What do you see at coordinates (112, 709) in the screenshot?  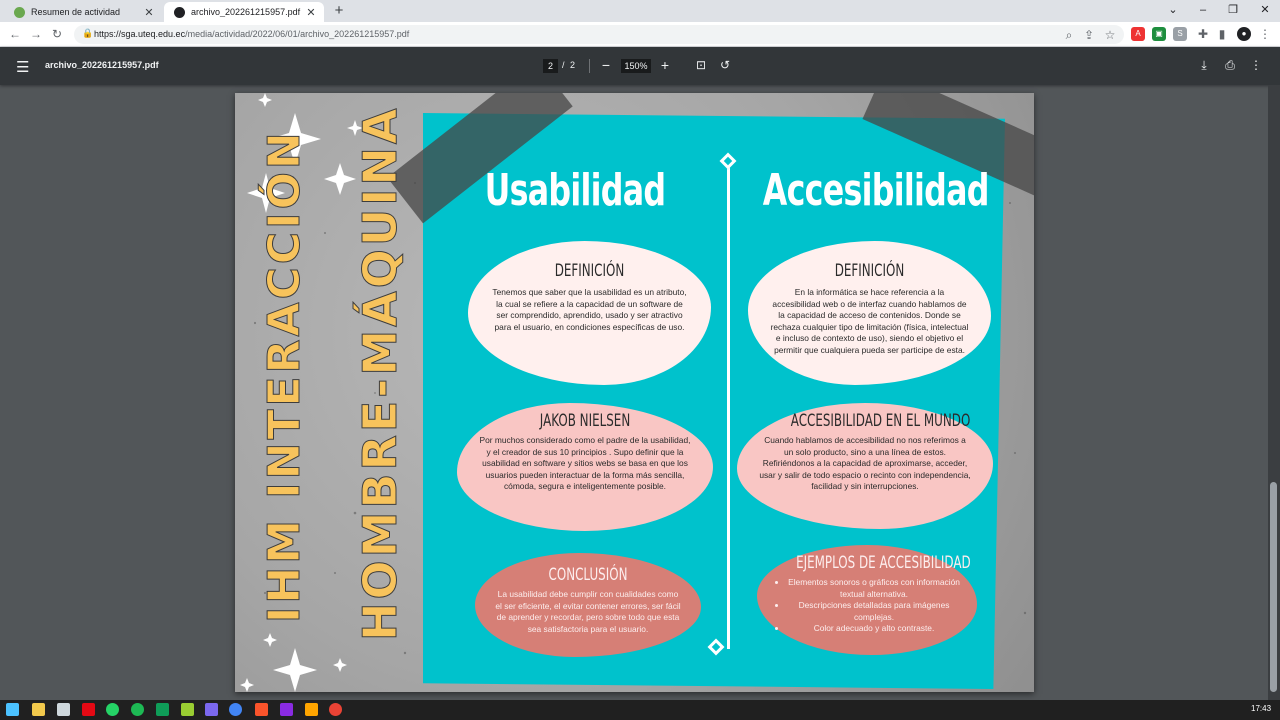 I see `whatsapp-icon` at bounding box center [112, 709].